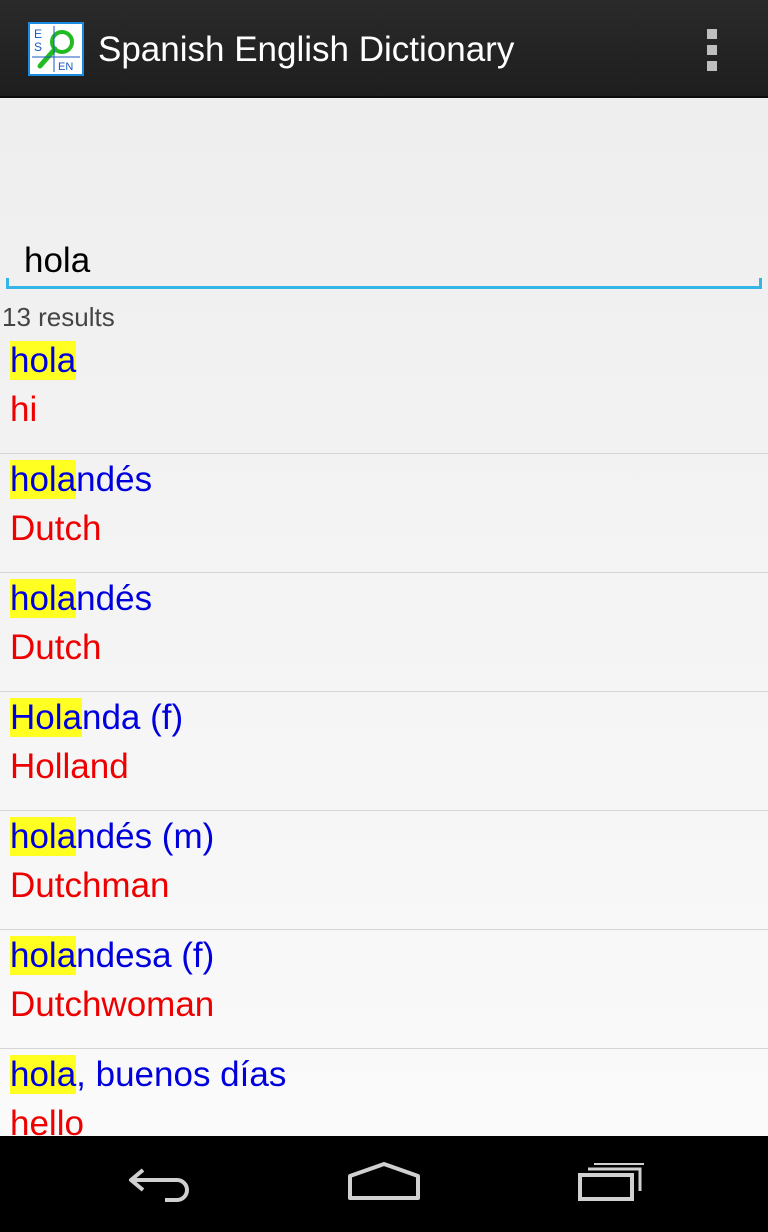  What do you see at coordinates (69, 766) in the screenshot?
I see `result-translation: Holland` at bounding box center [69, 766].